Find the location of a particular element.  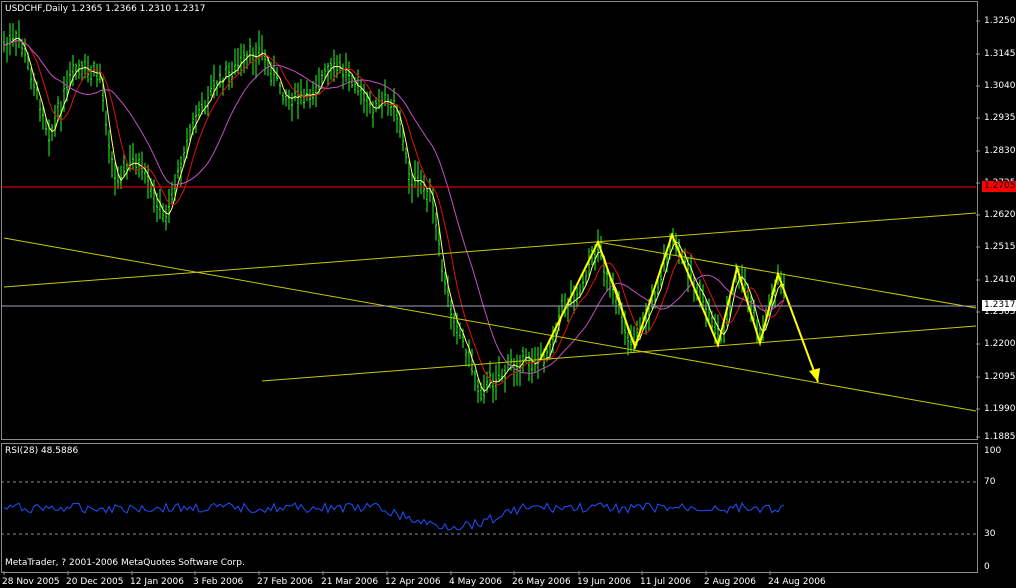

rsi-line is located at coordinates (394, 516).